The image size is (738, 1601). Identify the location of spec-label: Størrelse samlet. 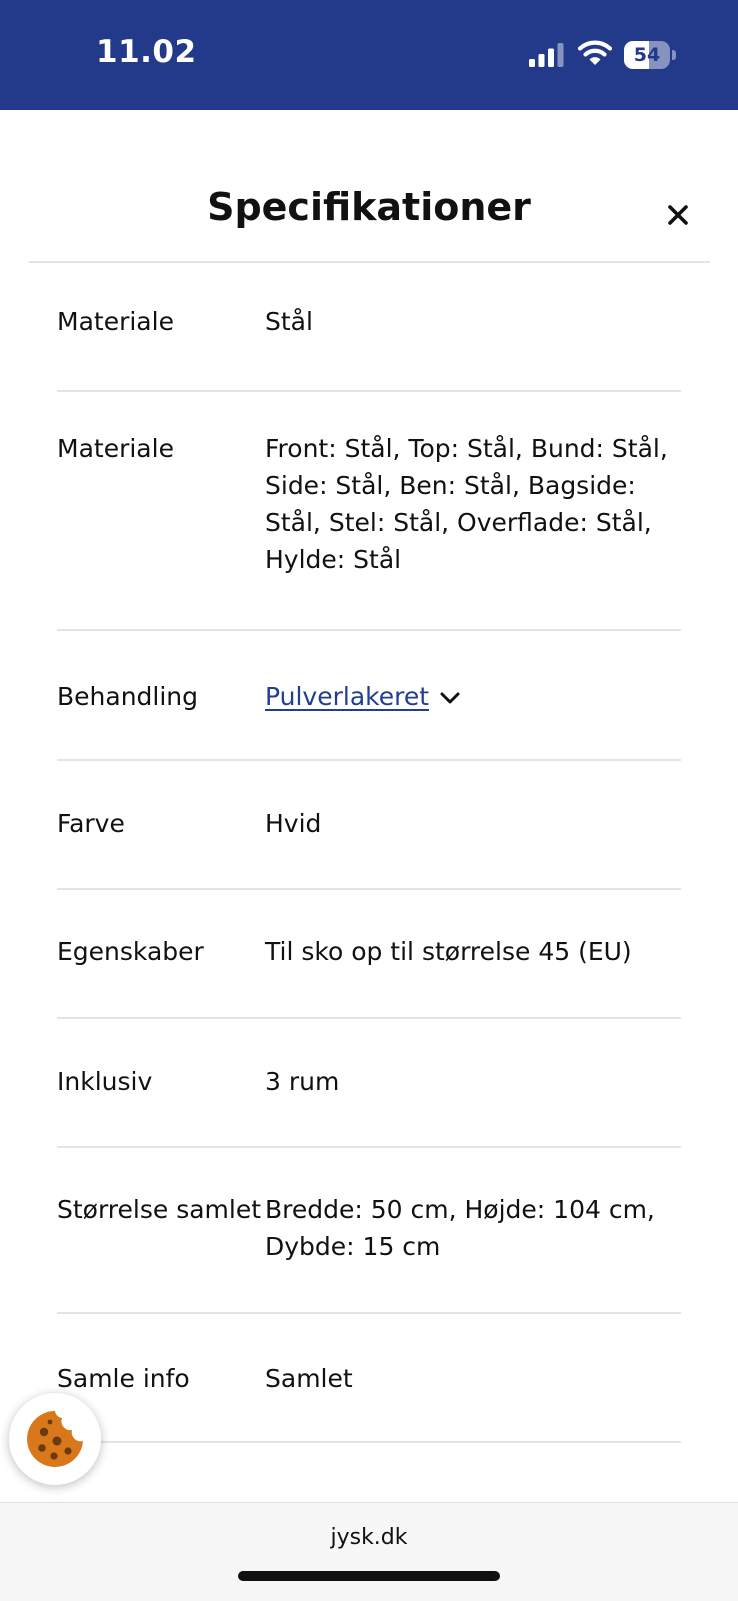
(159, 1209).